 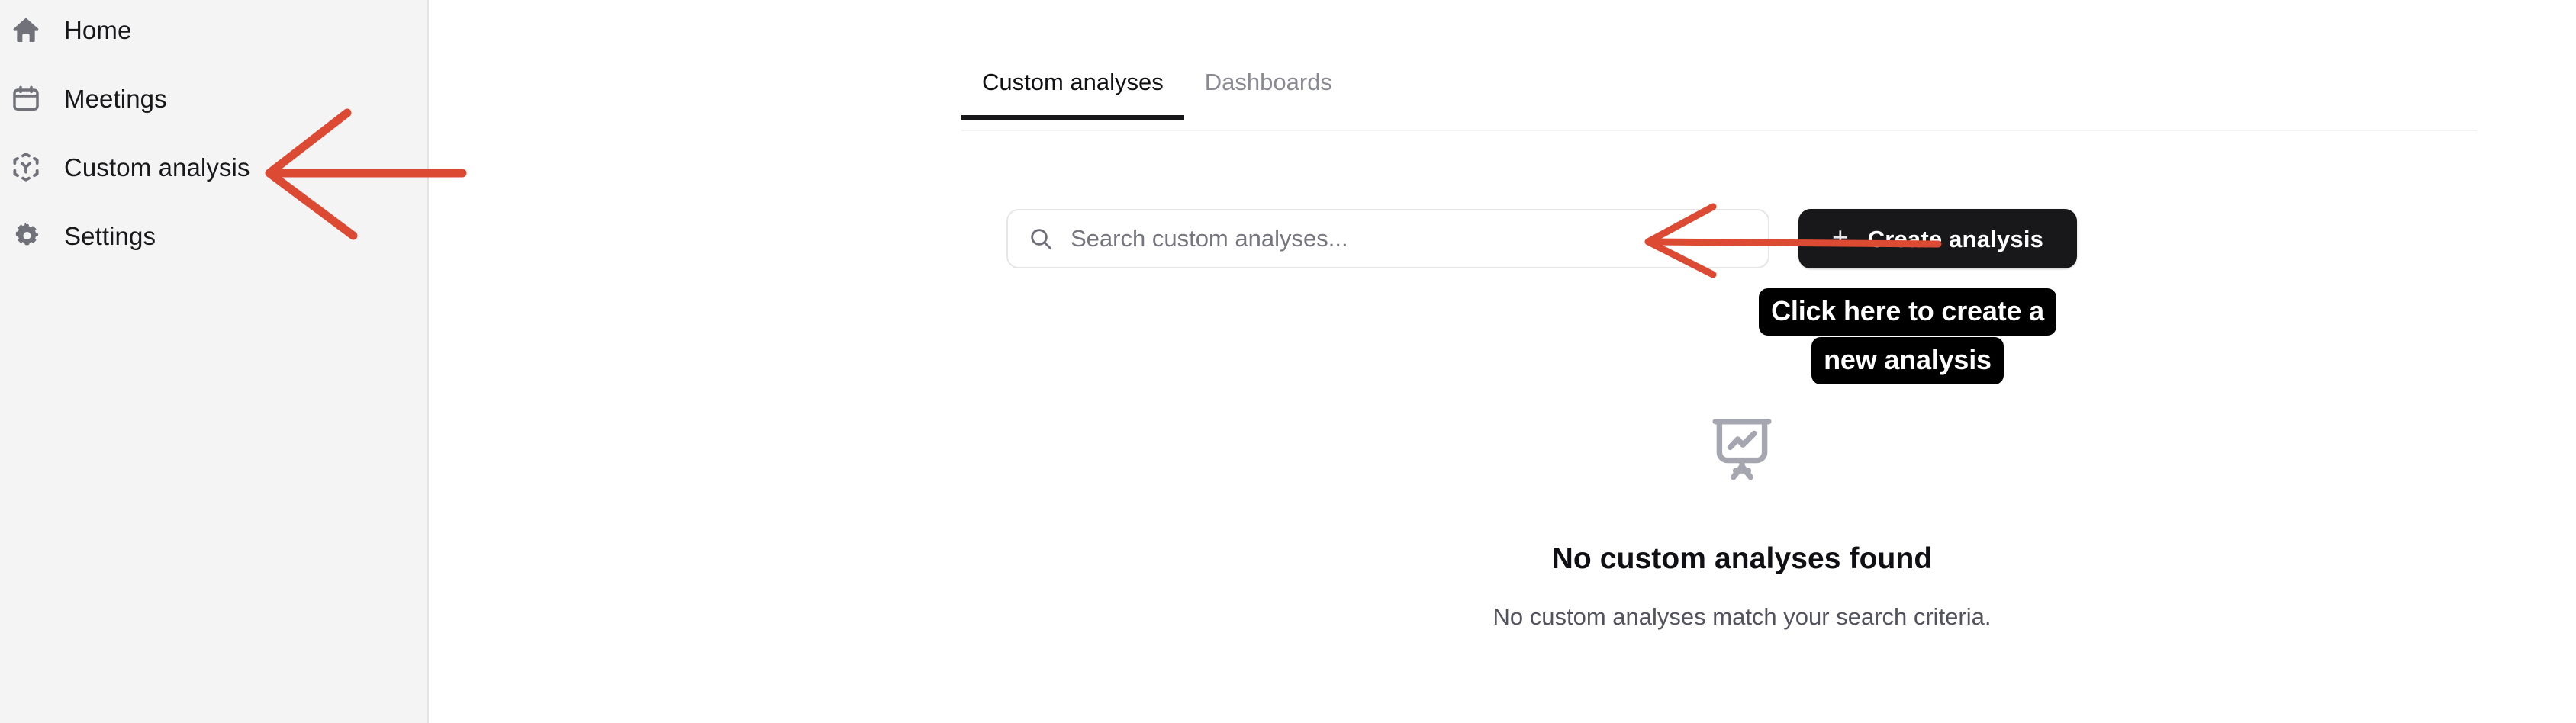 What do you see at coordinates (213, 235) in the screenshot?
I see `sidebar-item-settings: Settings` at bounding box center [213, 235].